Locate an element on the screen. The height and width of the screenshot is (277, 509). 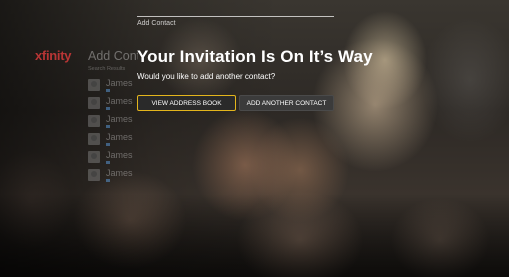
xfinity-logo: xfinity is located at coordinates (53, 55).